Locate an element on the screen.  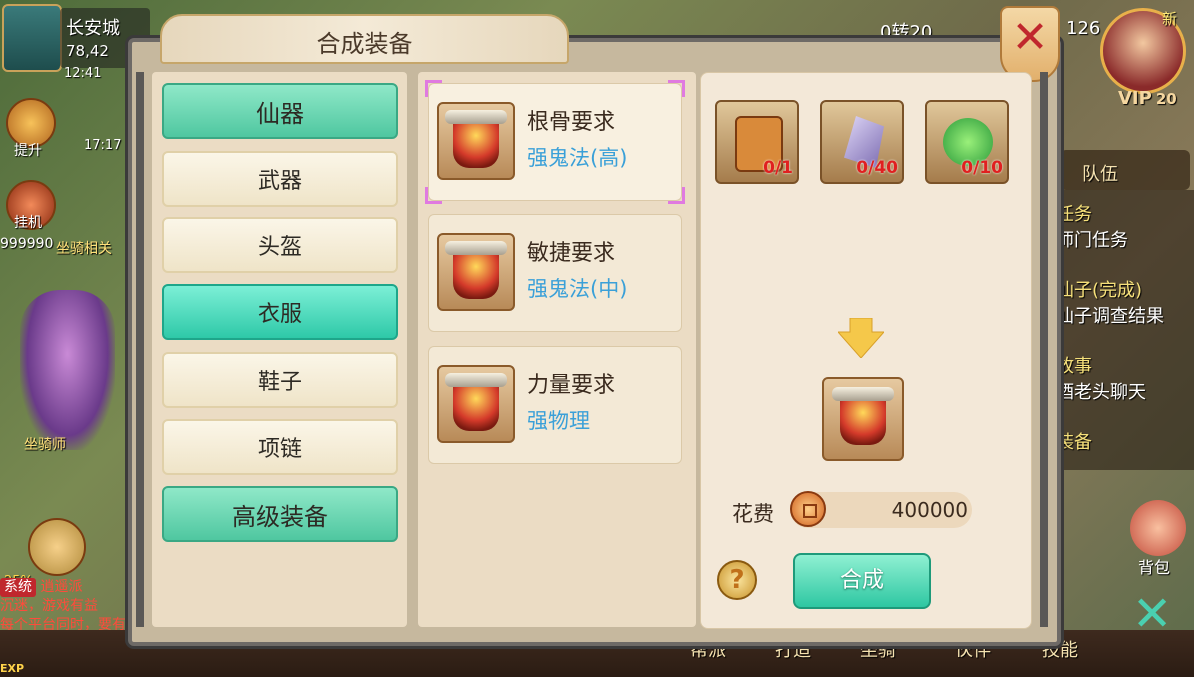
category-clothes: 衣服 is located at coordinates (280, 312).